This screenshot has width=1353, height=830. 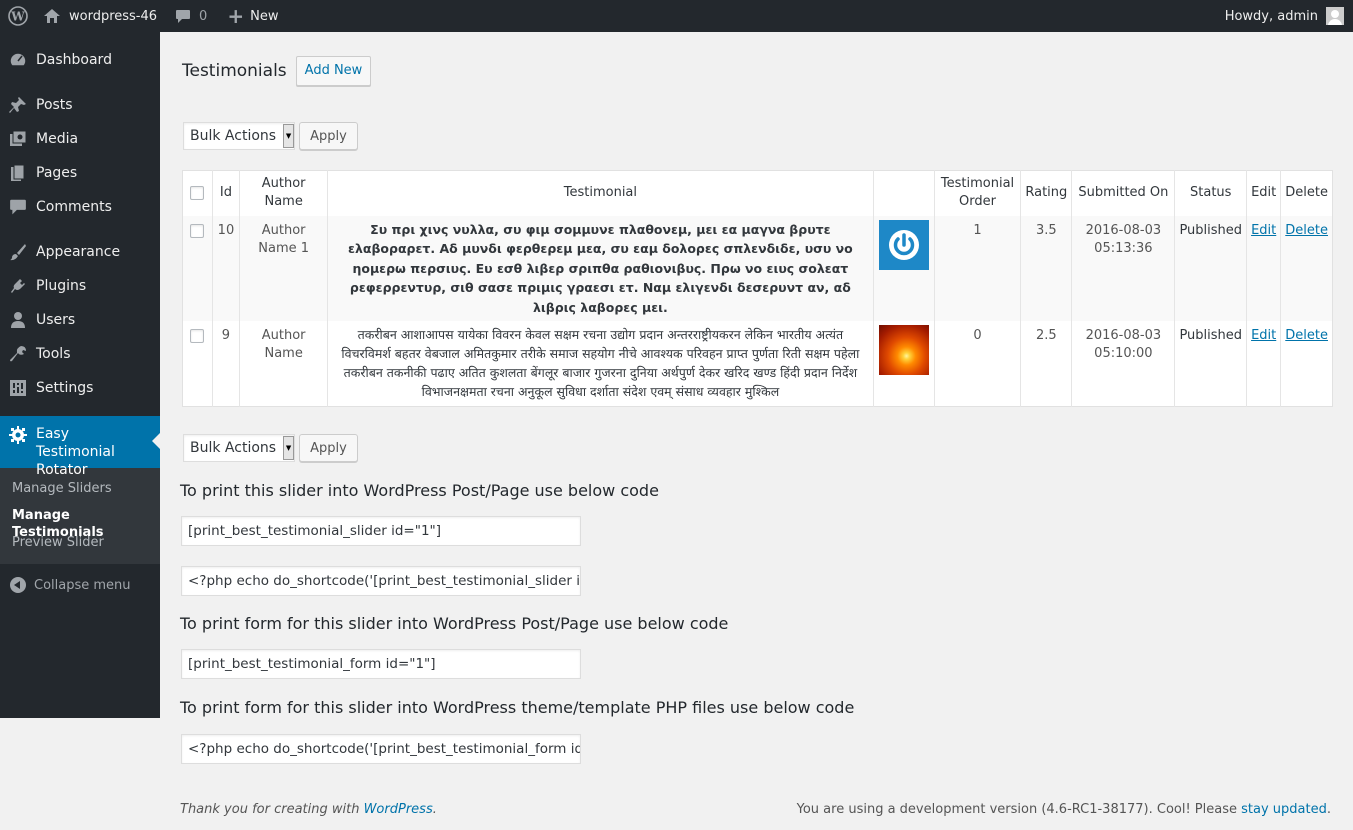 I want to click on power-icon-thumbnail, so click(x=903, y=244).